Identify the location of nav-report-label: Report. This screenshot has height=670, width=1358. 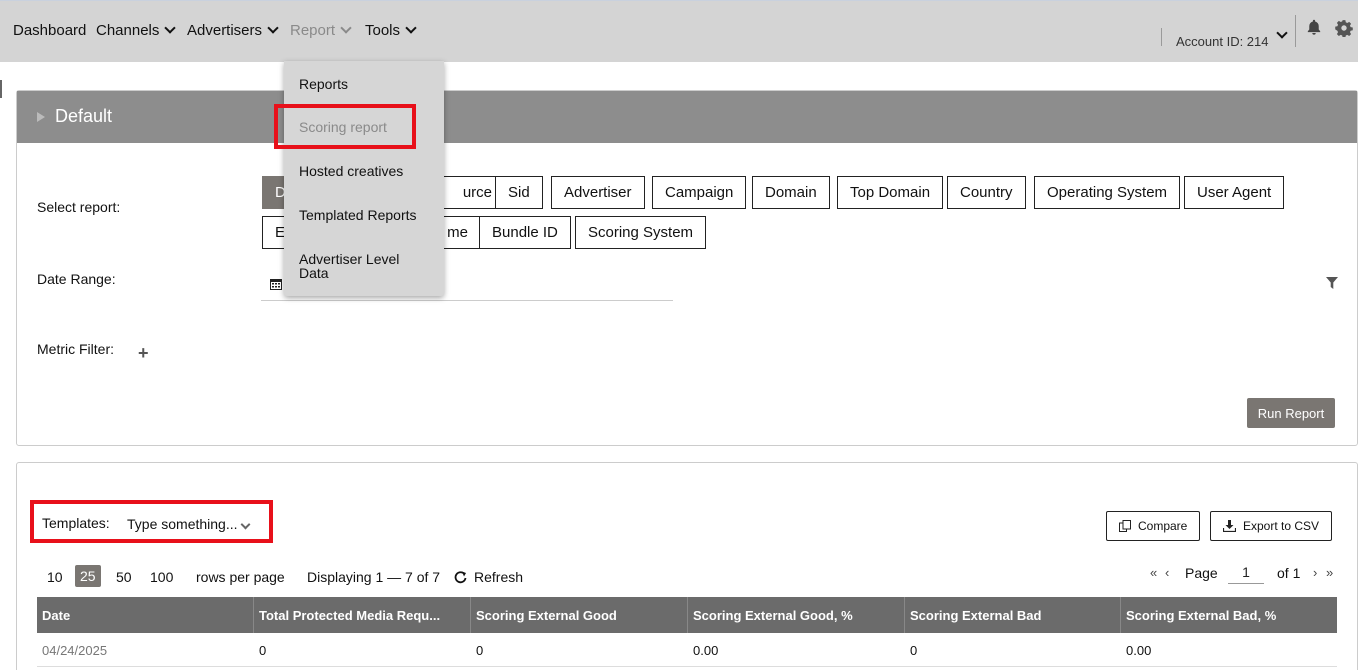
(313, 30).